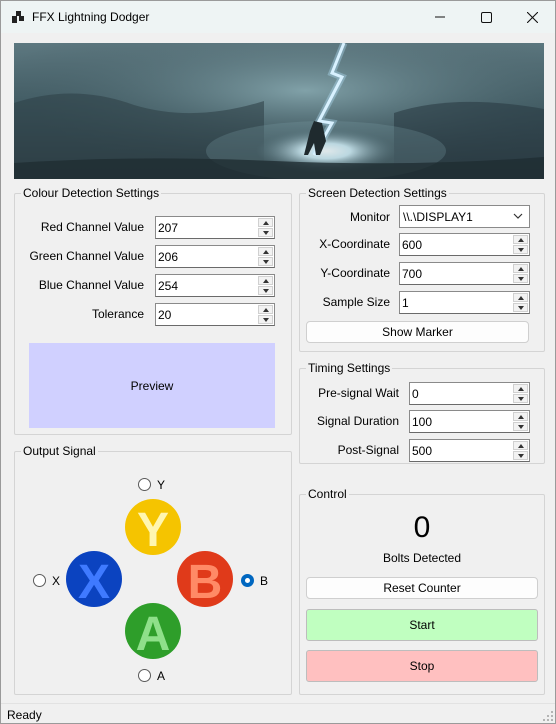 The width and height of the screenshot is (556, 724). What do you see at coordinates (422, 527) in the screenshot?
I see `bolt-counter: 0` at bounding box center [422, 527].